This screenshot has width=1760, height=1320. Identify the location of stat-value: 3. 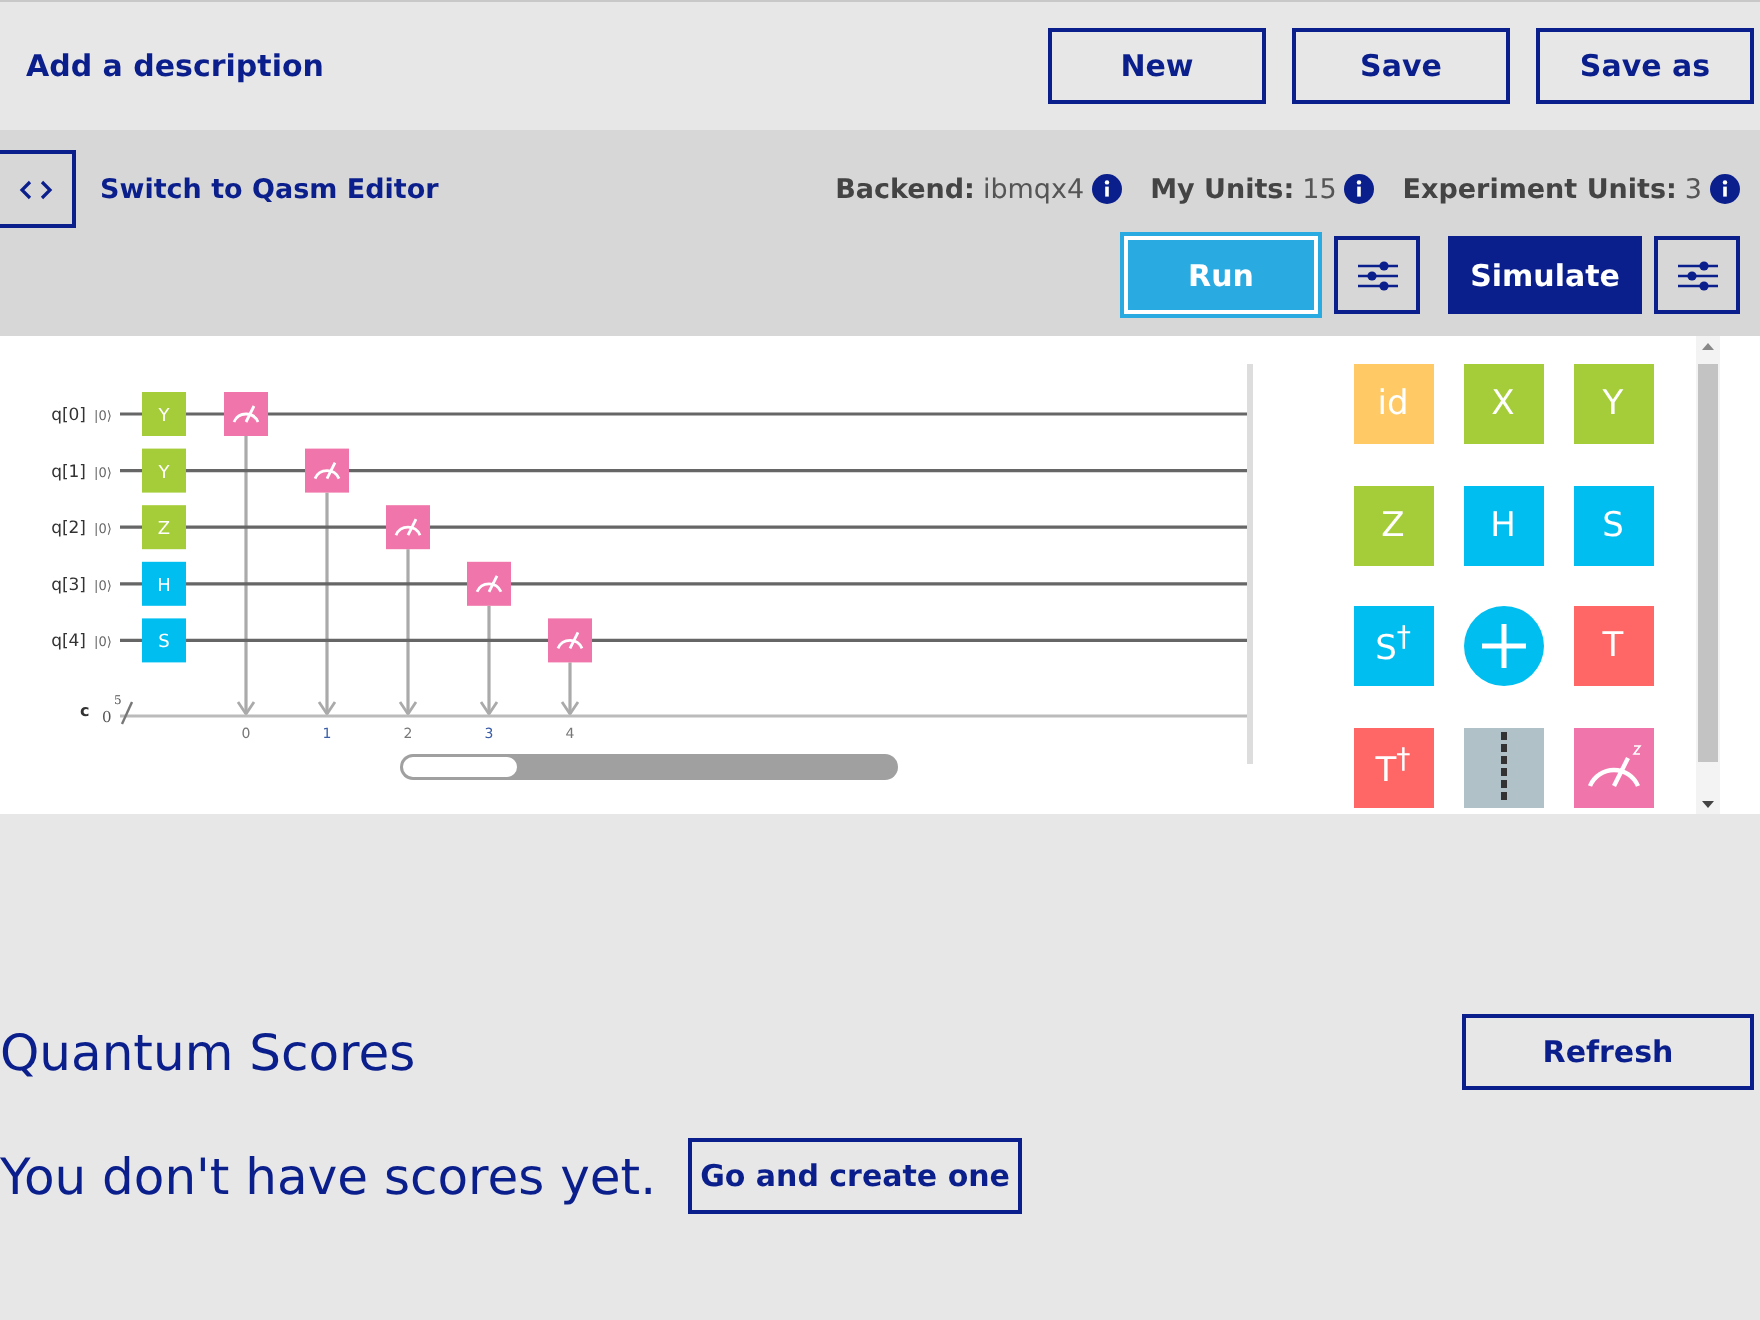
(1693, 189).